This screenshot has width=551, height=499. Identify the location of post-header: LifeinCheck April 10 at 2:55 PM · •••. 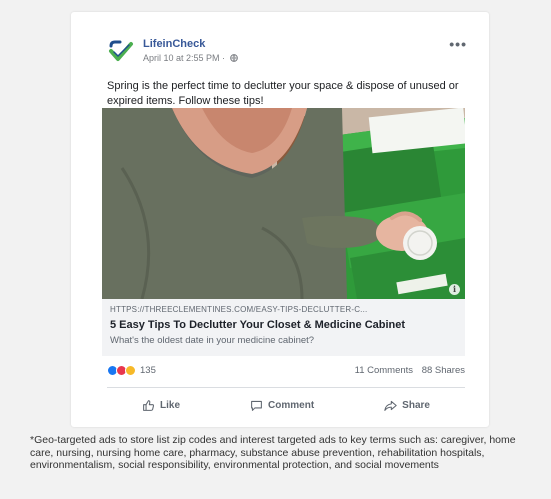
(287, 52).